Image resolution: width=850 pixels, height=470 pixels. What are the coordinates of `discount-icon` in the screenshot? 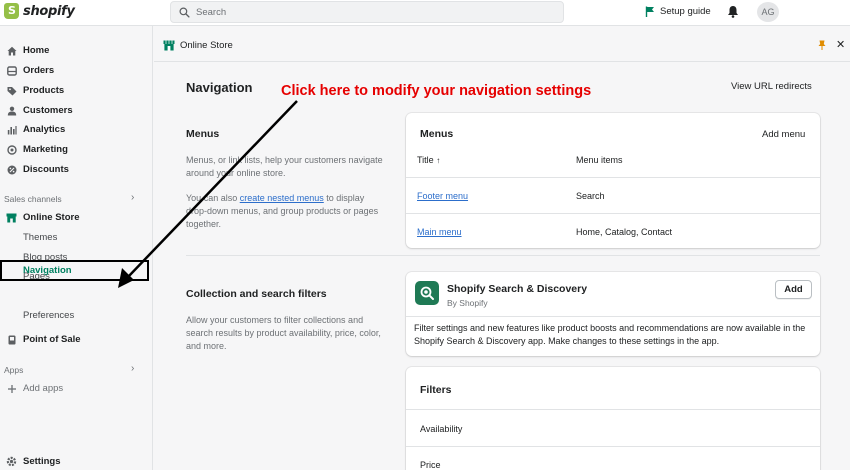 It's located at (11, 169).